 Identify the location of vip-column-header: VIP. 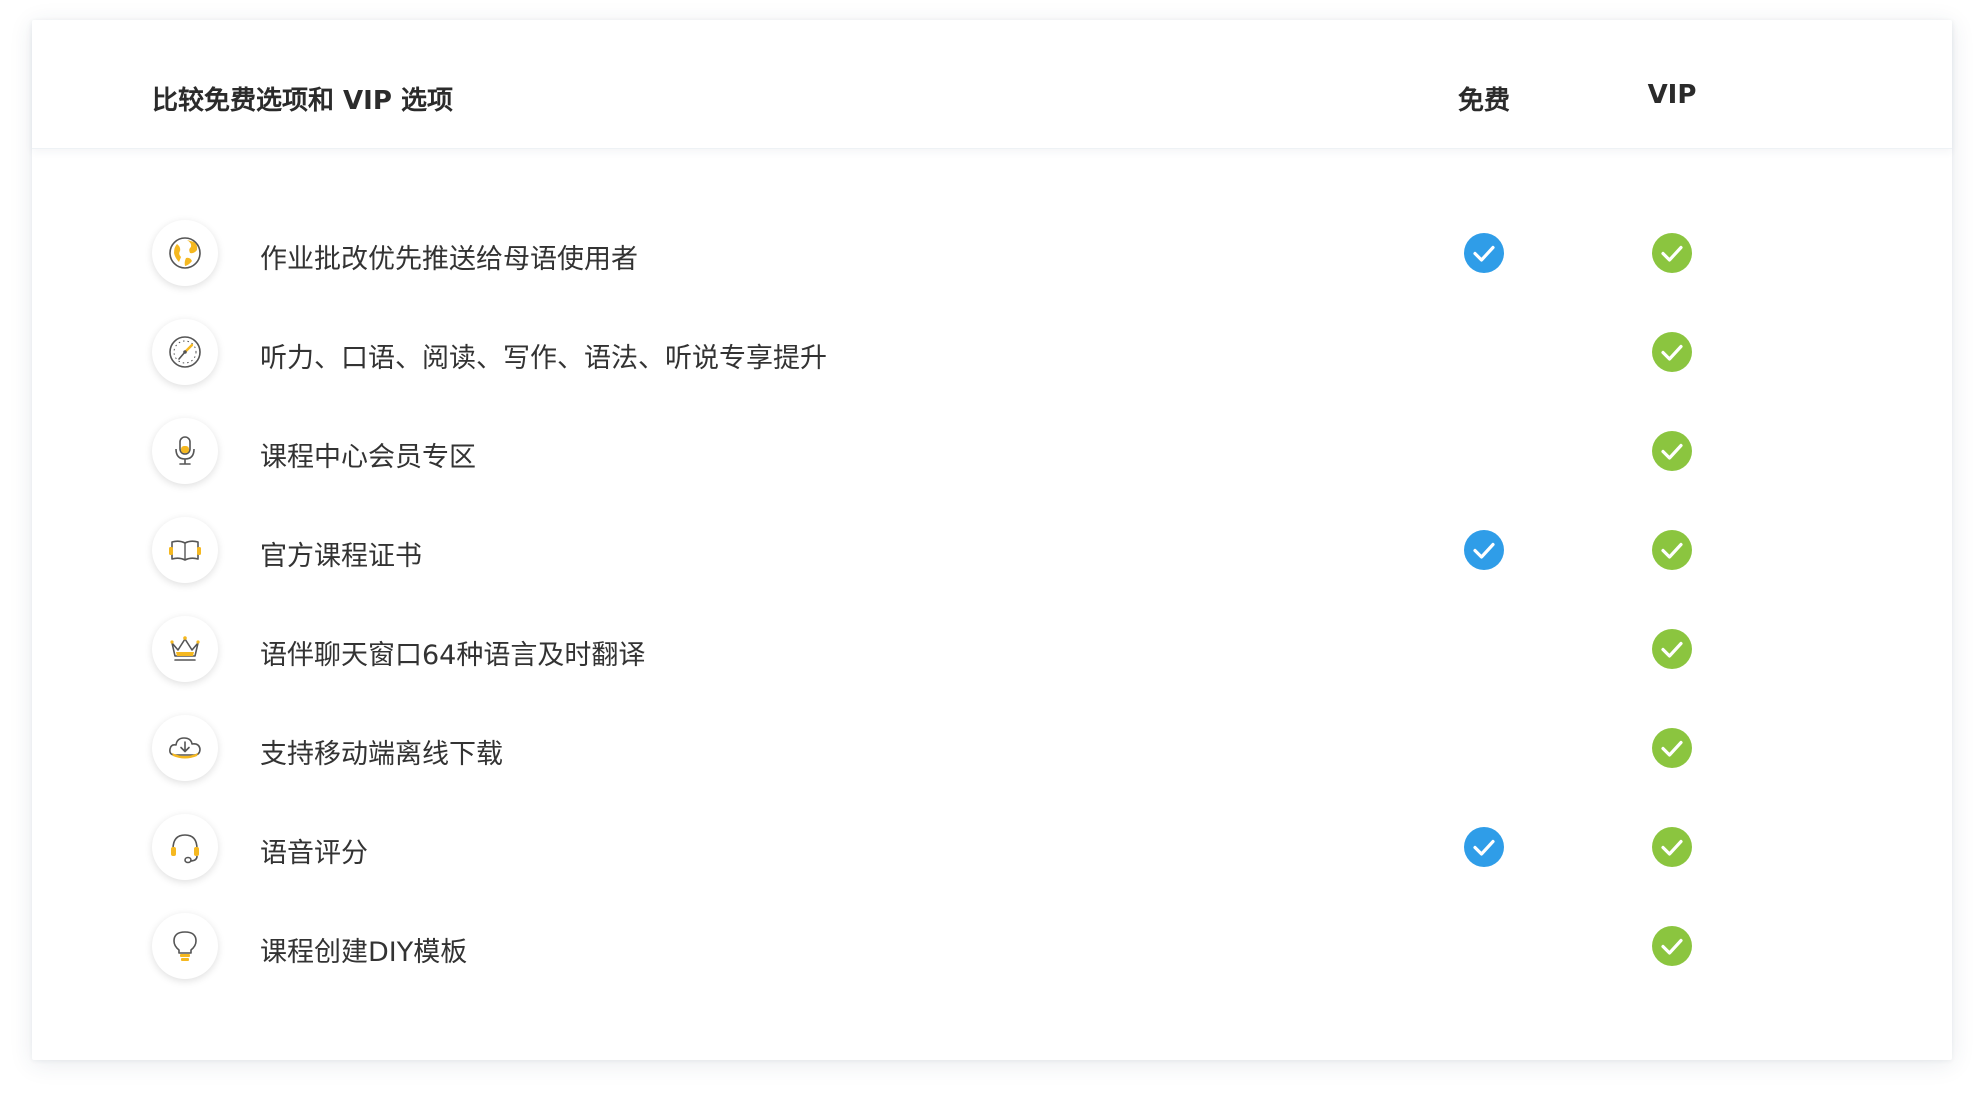
(1672, 95).